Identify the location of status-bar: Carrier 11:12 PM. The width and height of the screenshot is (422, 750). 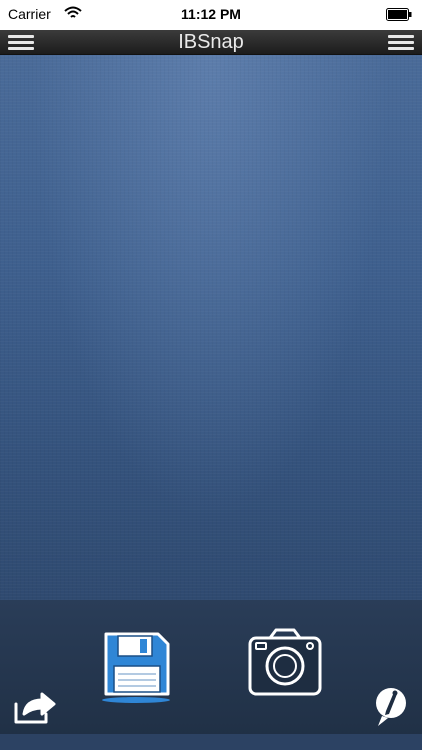
(211, 15).